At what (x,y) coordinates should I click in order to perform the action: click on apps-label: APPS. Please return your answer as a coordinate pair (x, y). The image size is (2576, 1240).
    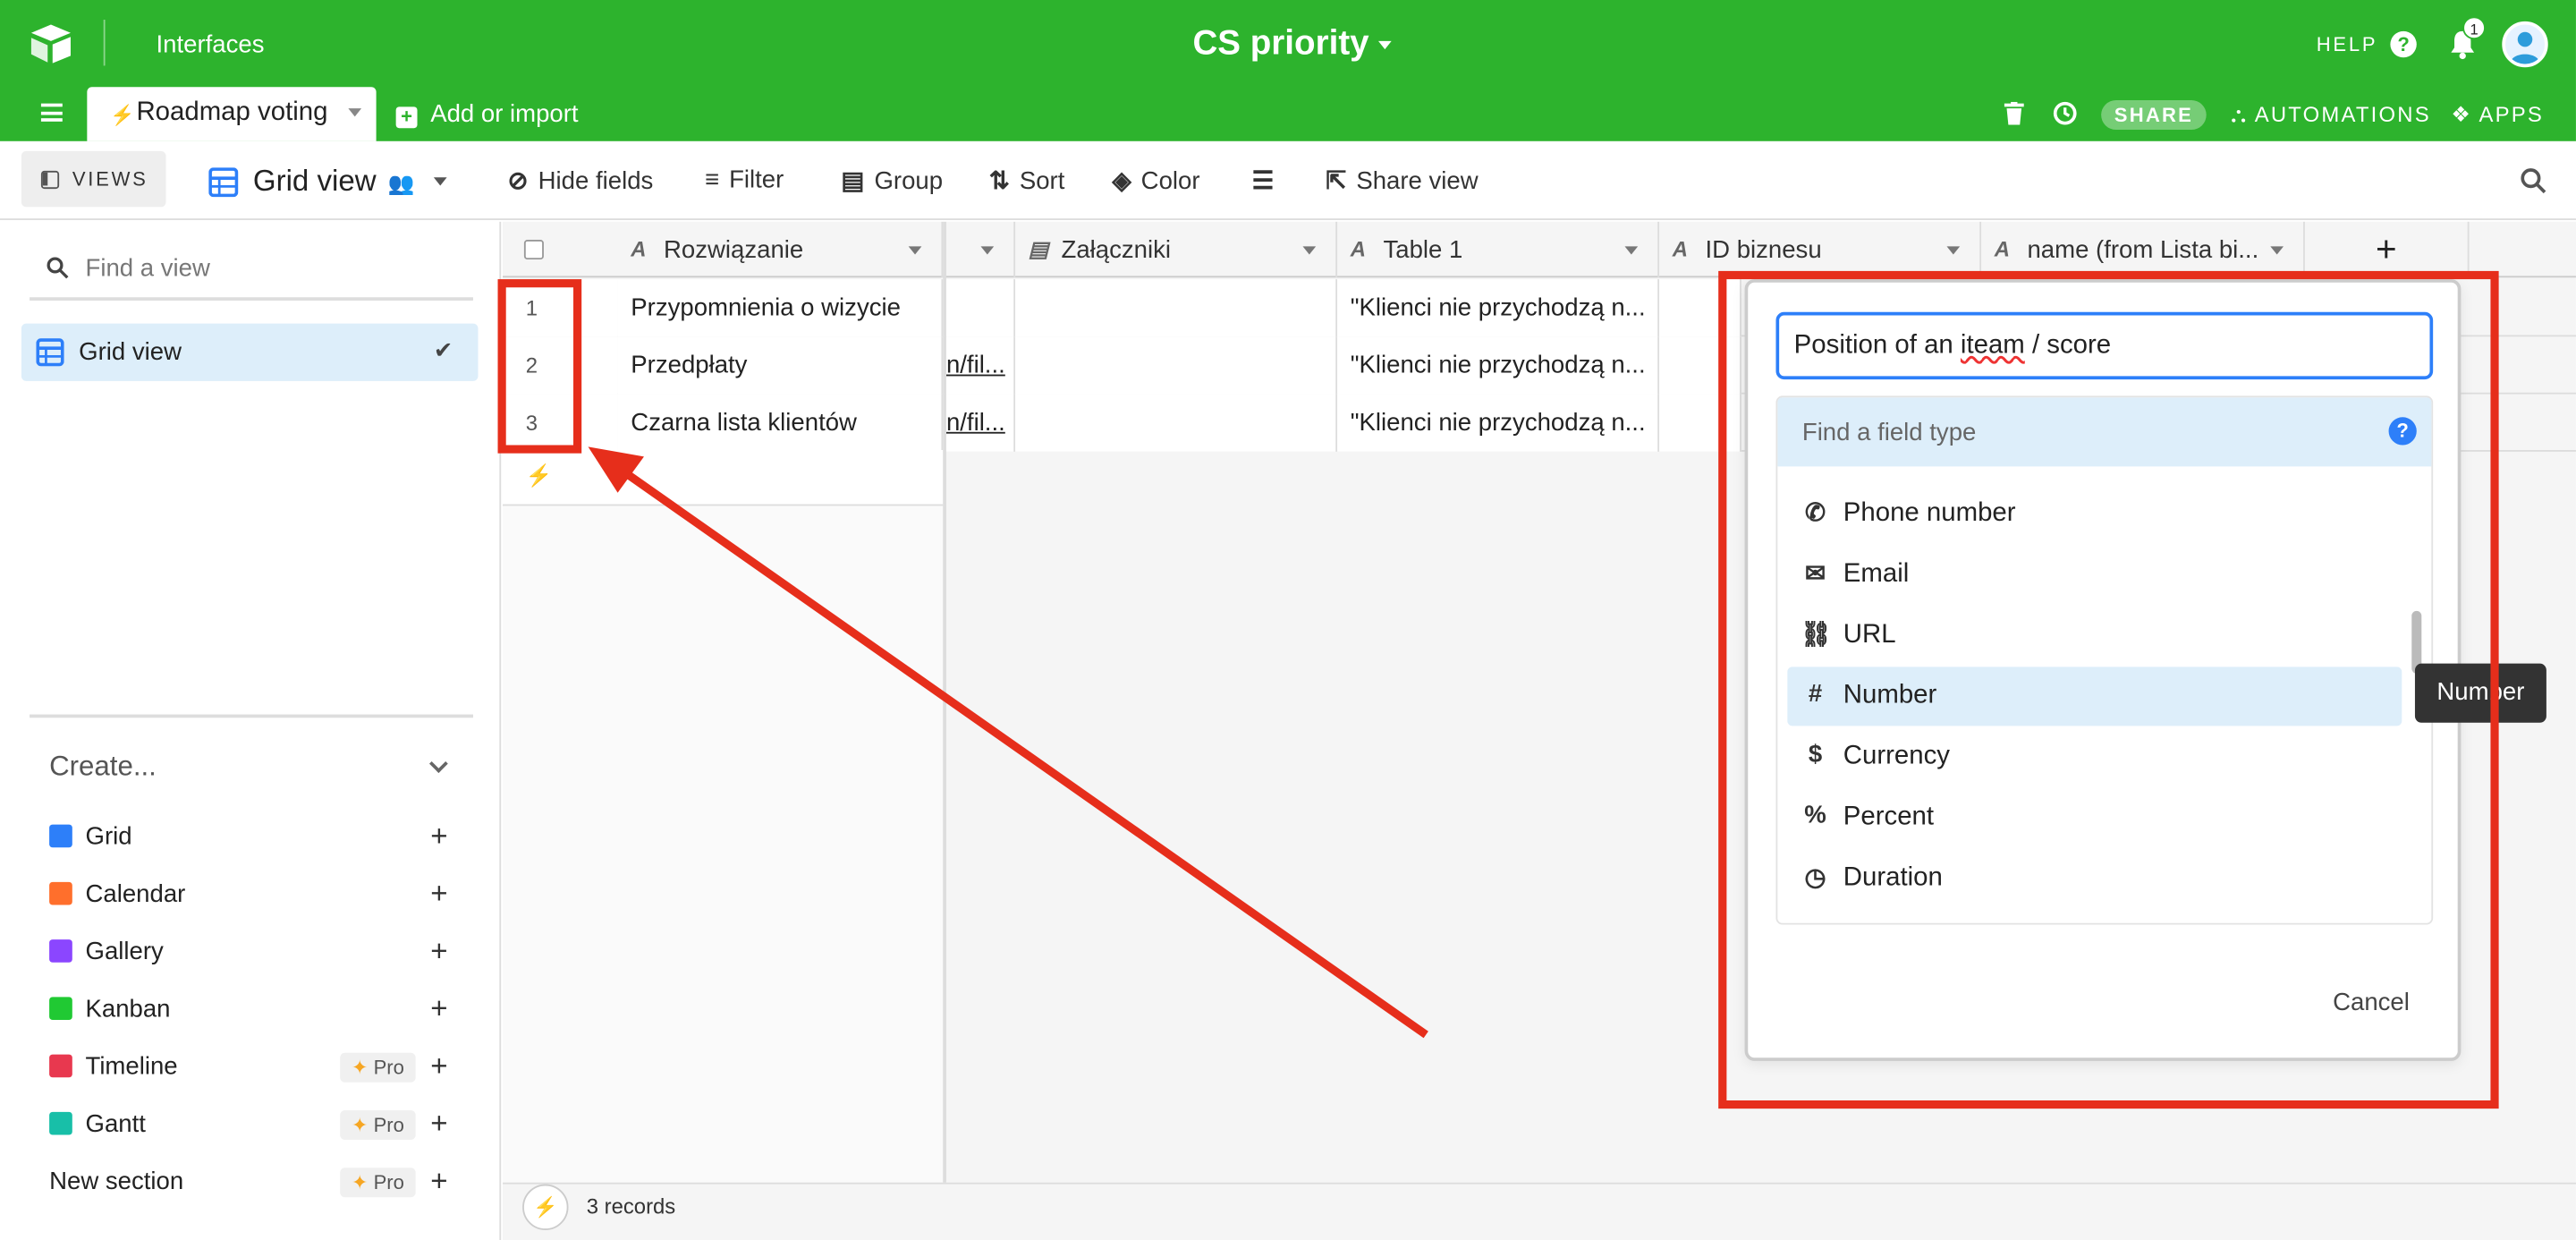
    Looking at the image, I should click on (2512, 114).